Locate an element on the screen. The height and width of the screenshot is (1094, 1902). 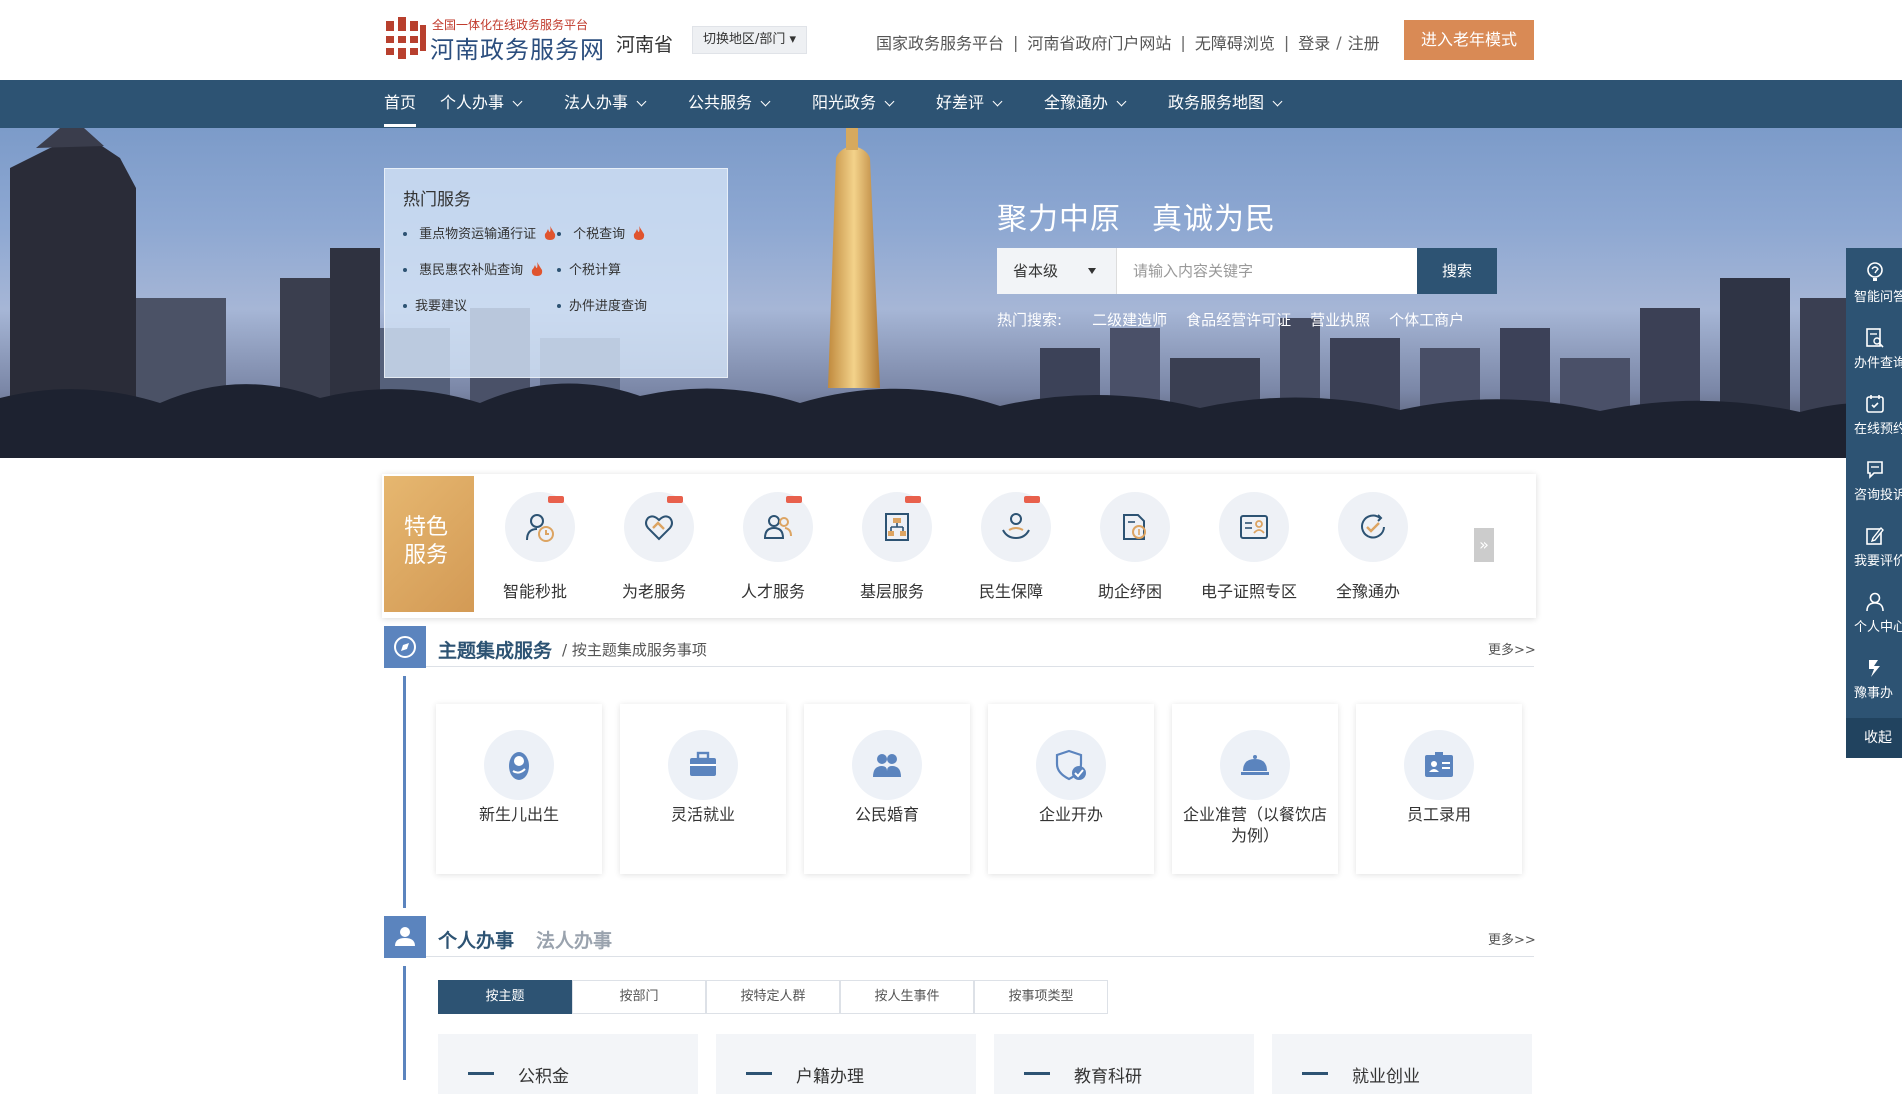
compass-icon is located at coordinates (405, 647).